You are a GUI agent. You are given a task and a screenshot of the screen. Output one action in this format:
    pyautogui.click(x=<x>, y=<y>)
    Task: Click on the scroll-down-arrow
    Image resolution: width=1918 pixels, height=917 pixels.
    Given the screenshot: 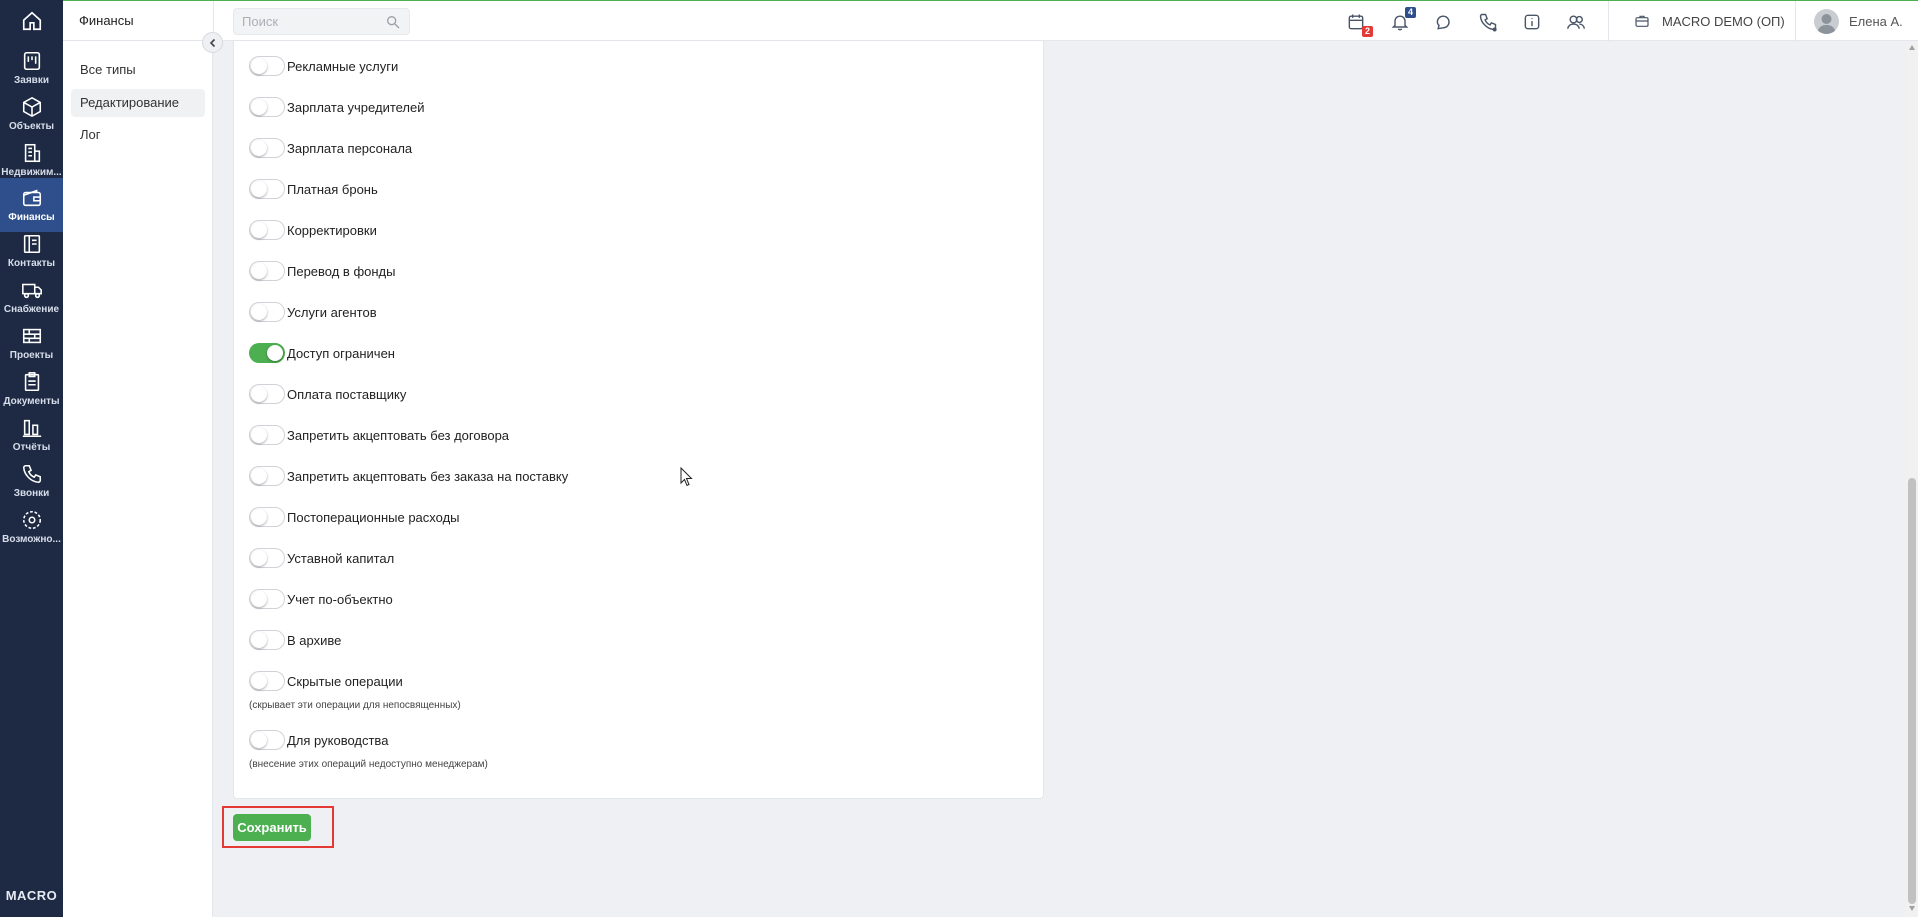 What is the action you would take?
    pyautogui.click(x=1912, y=908)
    